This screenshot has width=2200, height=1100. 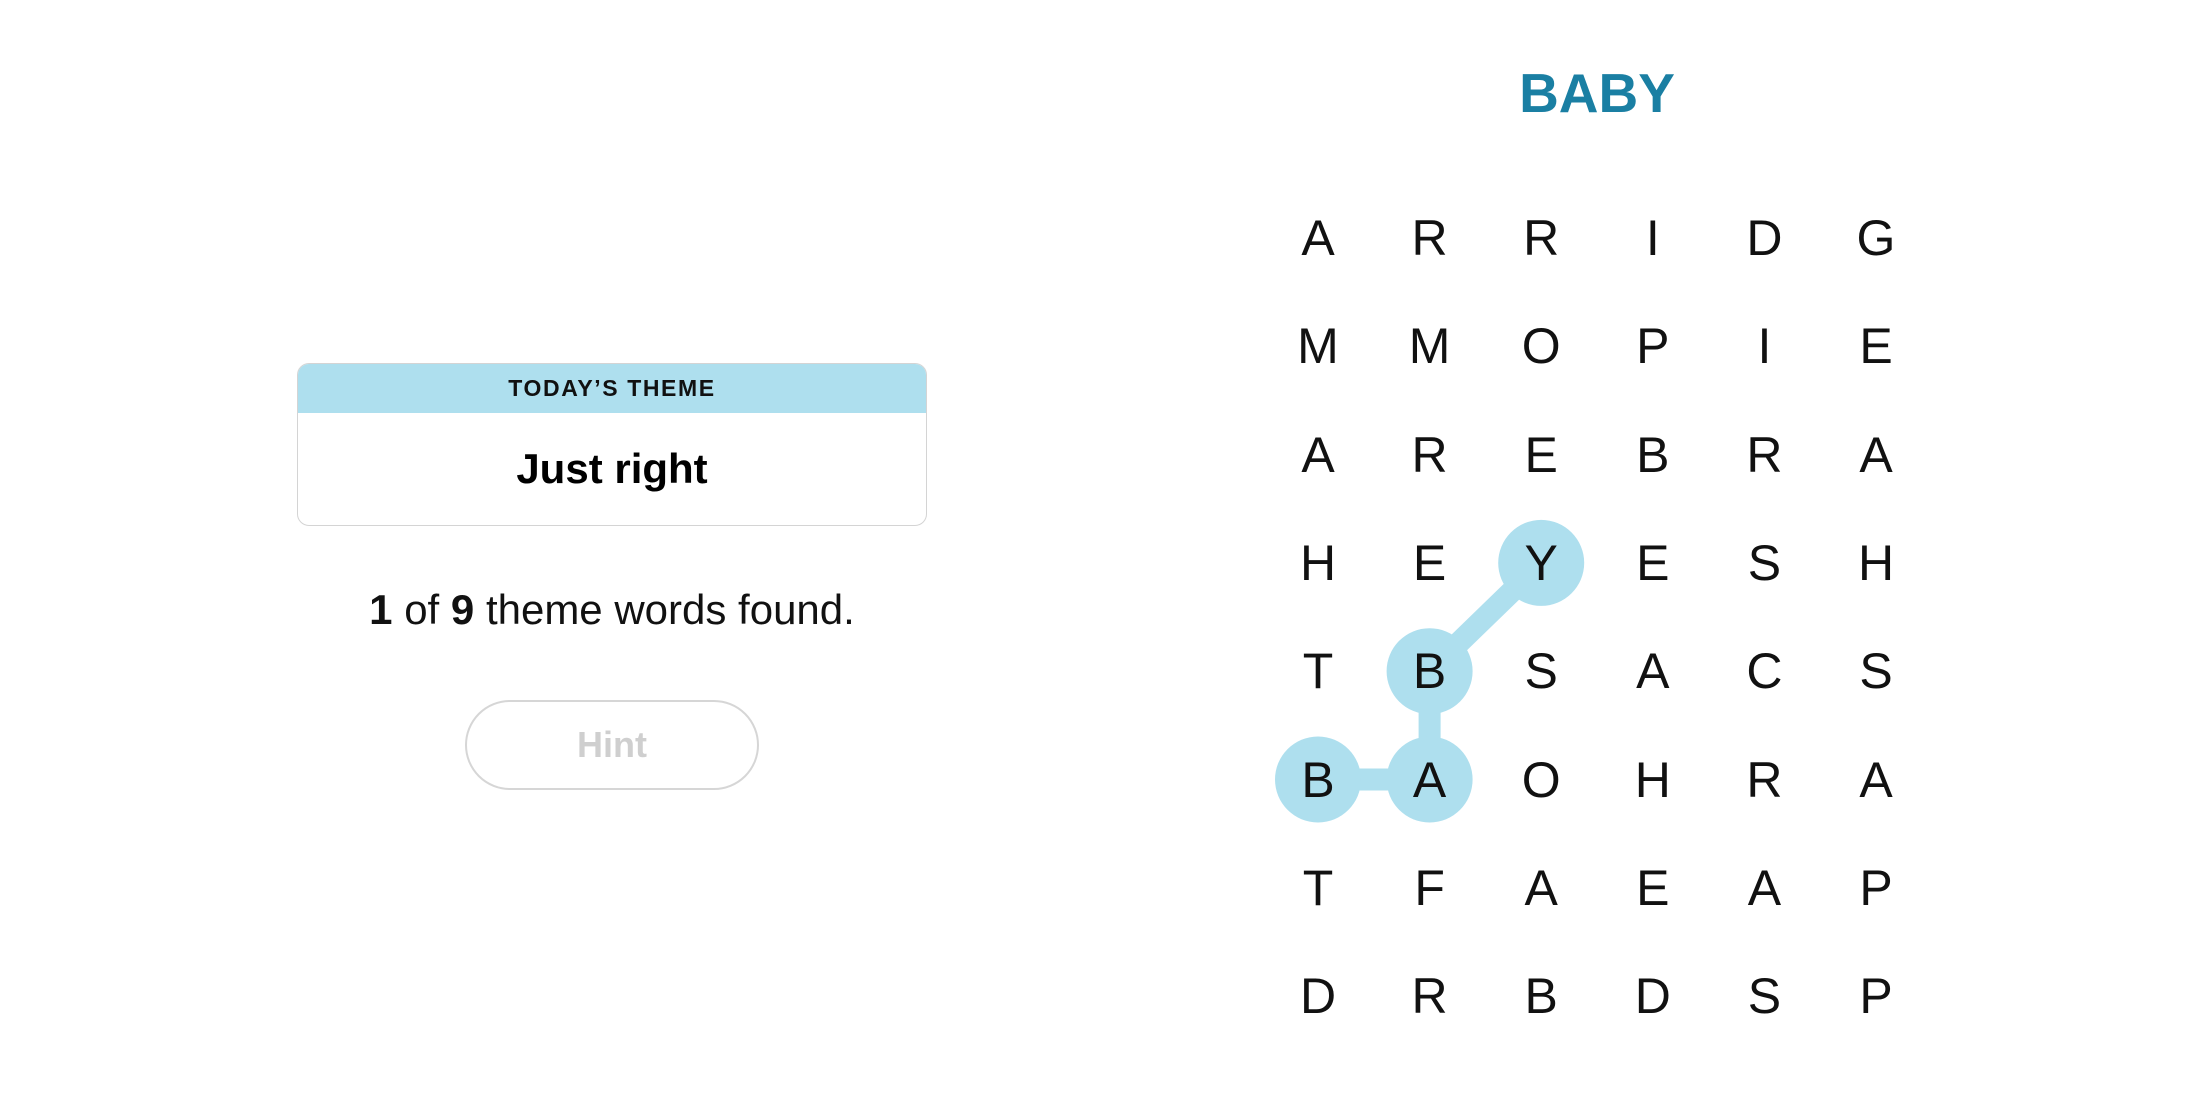 I want to click on total-count: 9, so click(x=462, y=609).